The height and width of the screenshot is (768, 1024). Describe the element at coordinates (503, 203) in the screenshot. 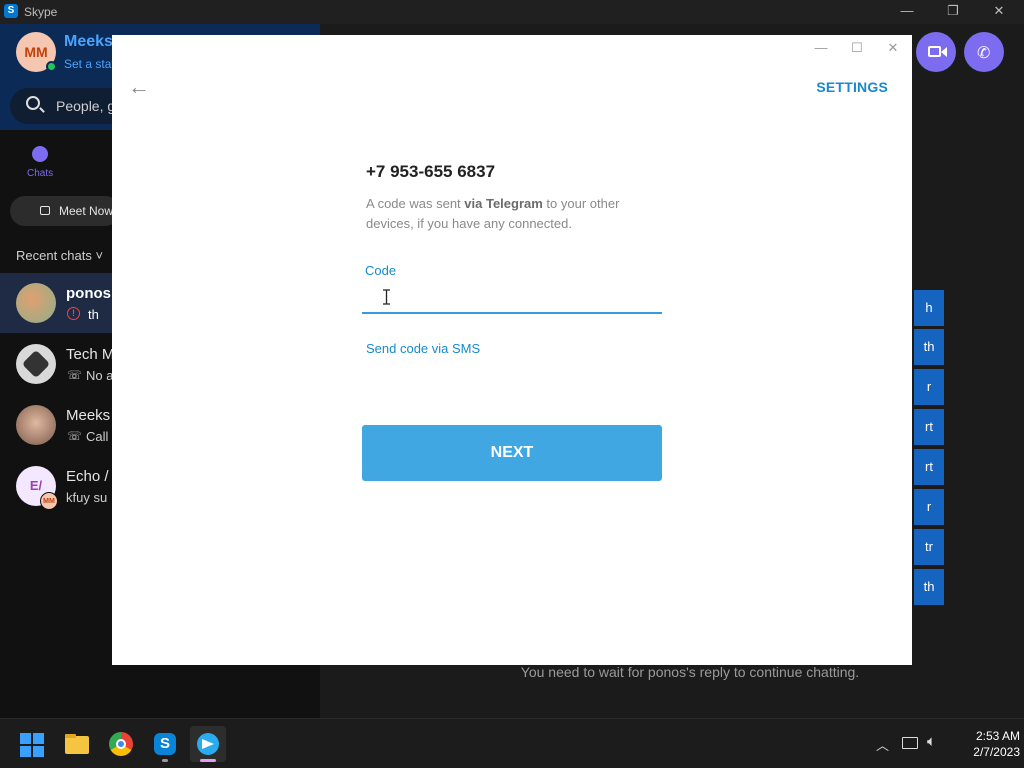

I see `desc-bold: via Telegram` at that location.